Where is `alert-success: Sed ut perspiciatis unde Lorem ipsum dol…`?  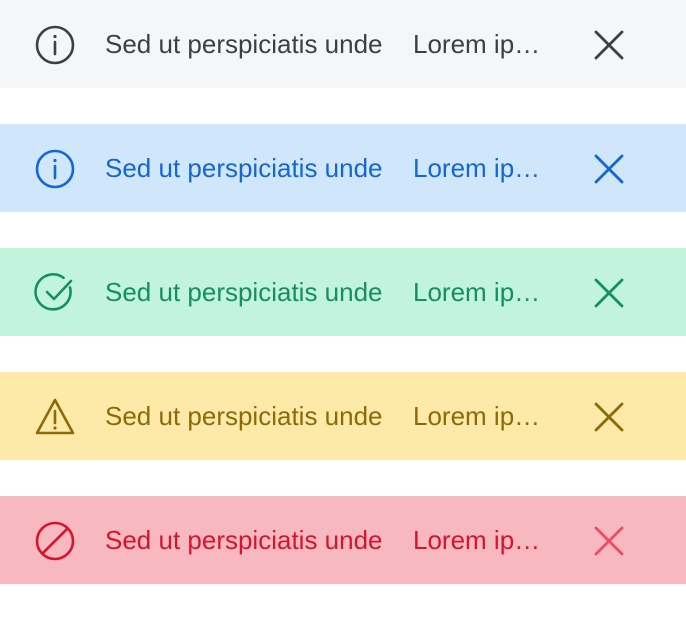
alert-success: Sed ut perspiciatis unde Lorem ipsum dol… is located at coordinates (343, 292).